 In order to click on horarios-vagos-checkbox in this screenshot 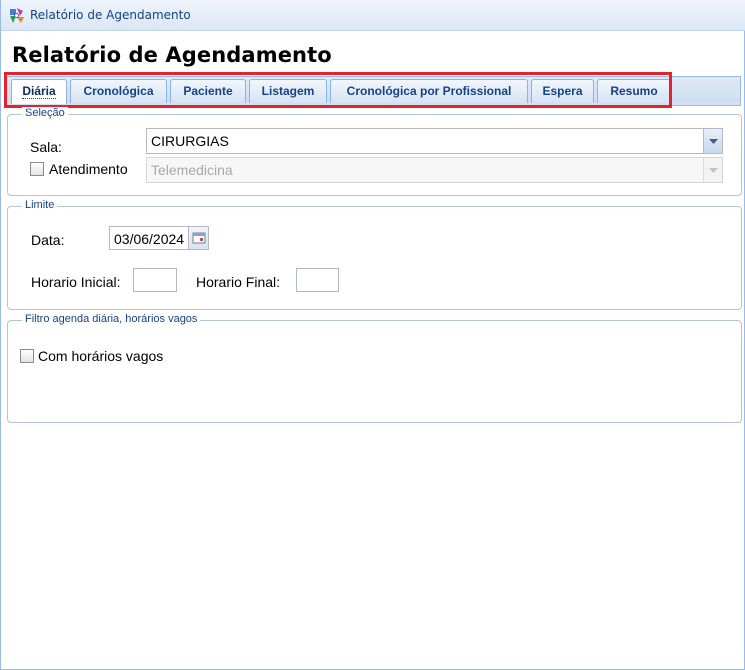, I will do `click(27, 356)`.